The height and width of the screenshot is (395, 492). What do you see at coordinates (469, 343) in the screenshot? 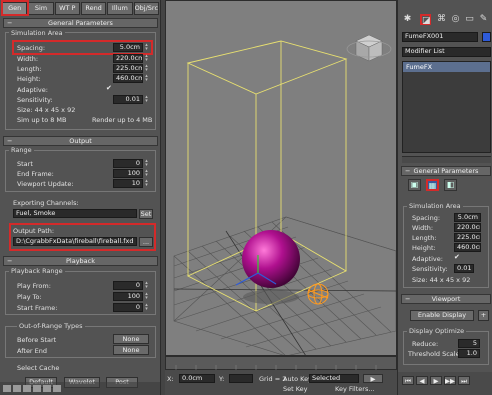
I see `reduce-field: 5` at bounding box center [469, 343].